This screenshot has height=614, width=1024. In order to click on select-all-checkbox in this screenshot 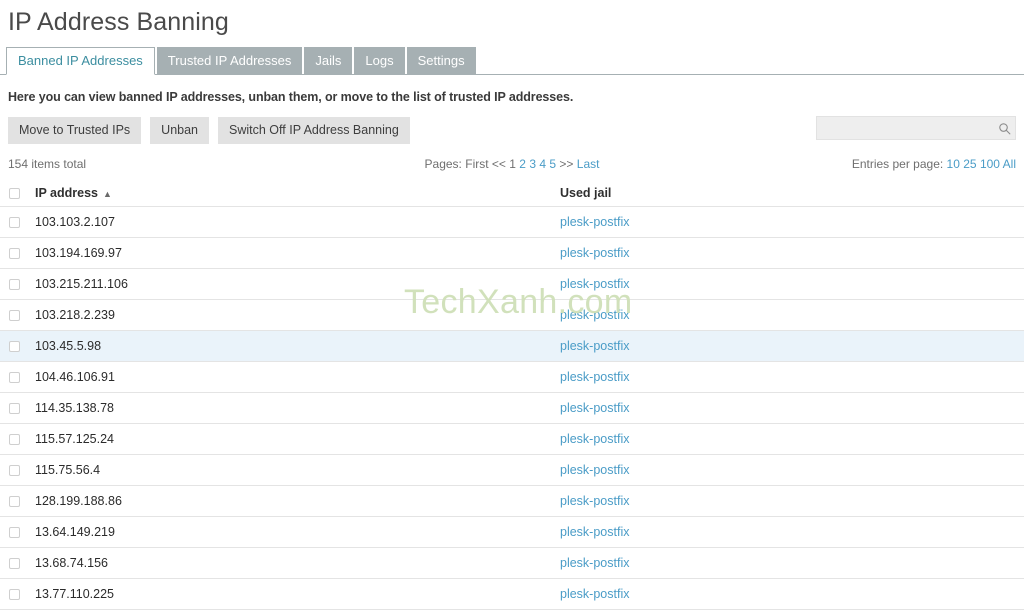, I will do `click(14, 194)`.